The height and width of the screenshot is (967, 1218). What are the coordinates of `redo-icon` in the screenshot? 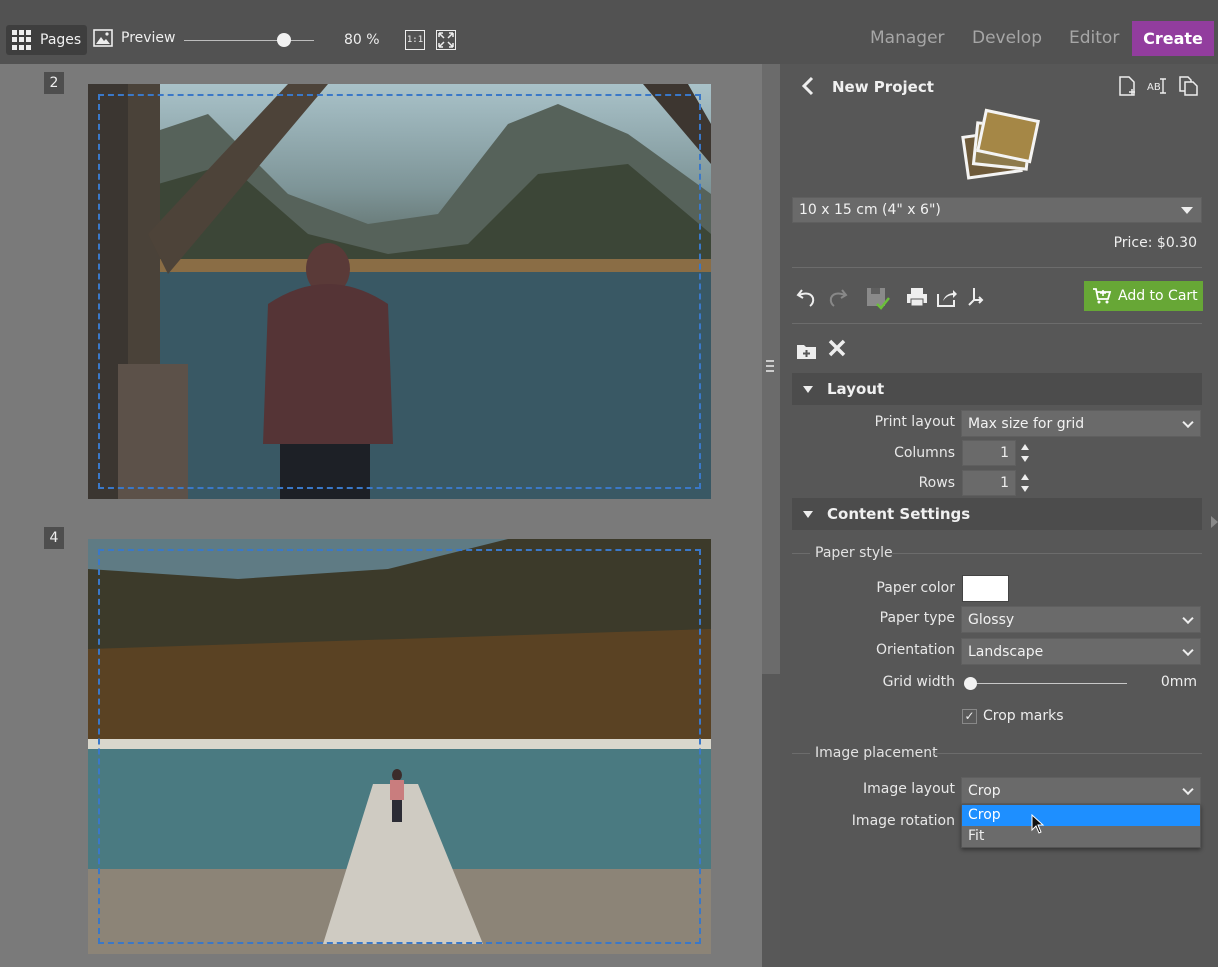 It's located at (837, 297).